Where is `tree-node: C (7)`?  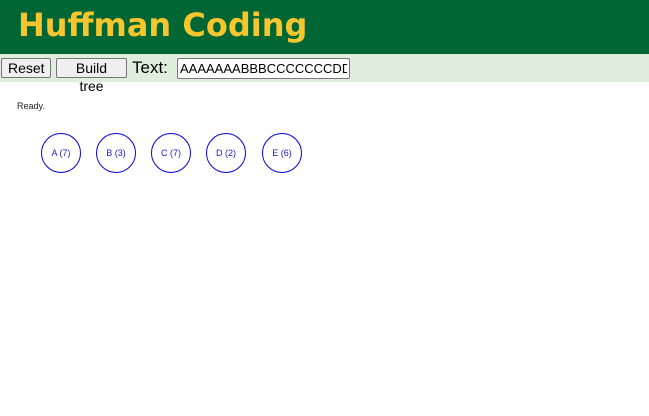 tree-node: C (7) is located at coordinates (171, 153).